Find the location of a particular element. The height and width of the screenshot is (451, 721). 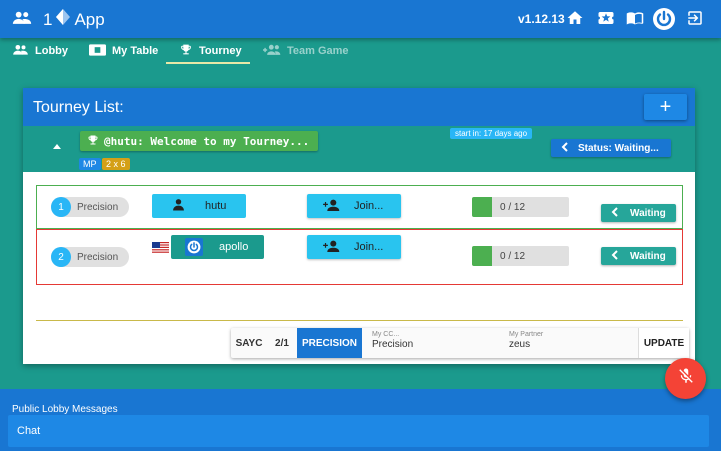

tourney-list-title: Tourney List: is located at coordinates (78, 107).